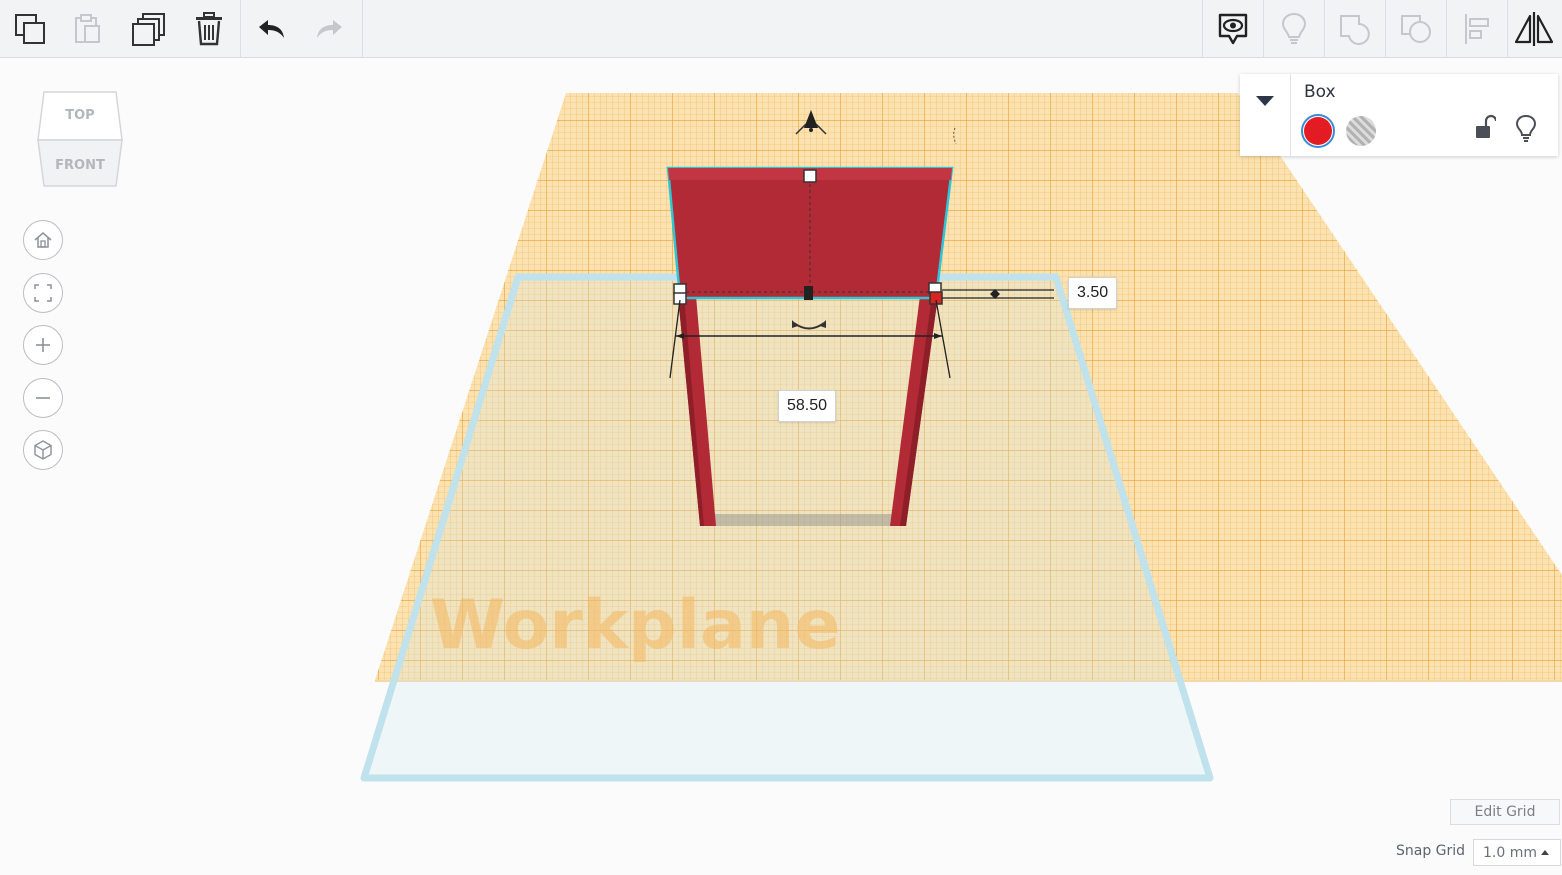 This screenshot has height=875, width=1562. Describe the element at coordinates (1320, 92) in the screenshot. I see `shape-name: Box` at that location.